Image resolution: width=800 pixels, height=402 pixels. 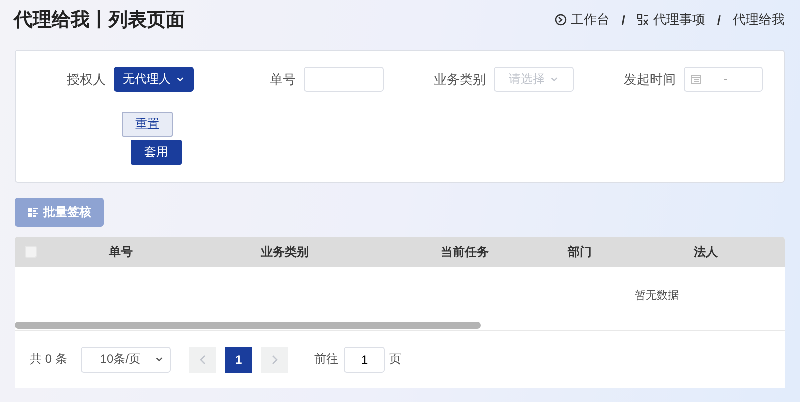 What do you see at coordinates (49, 359) in the screenshot?
I see `total-count: 共 0 条` at bounding box center [49, 359].